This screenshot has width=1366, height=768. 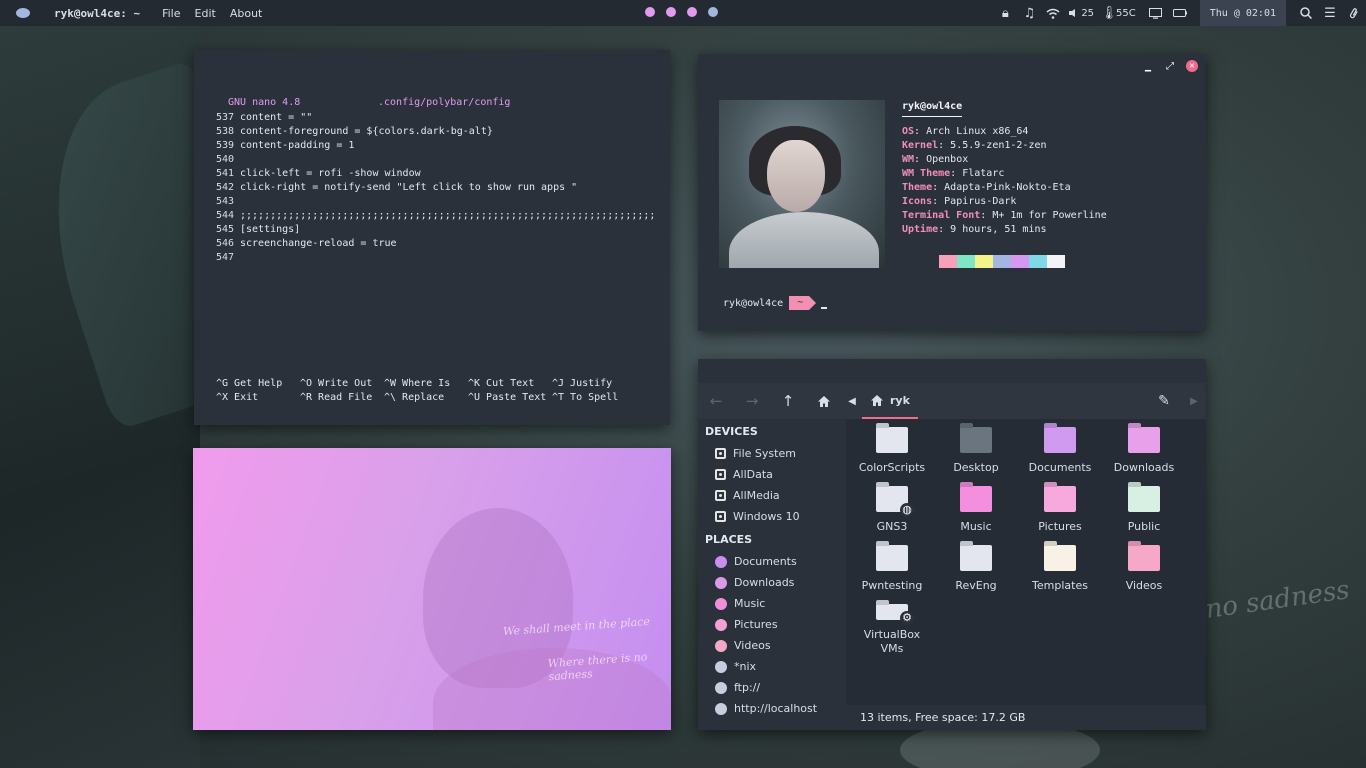 I want to click on clock: Thu @ 02:01, so click(x=1242, y=13).